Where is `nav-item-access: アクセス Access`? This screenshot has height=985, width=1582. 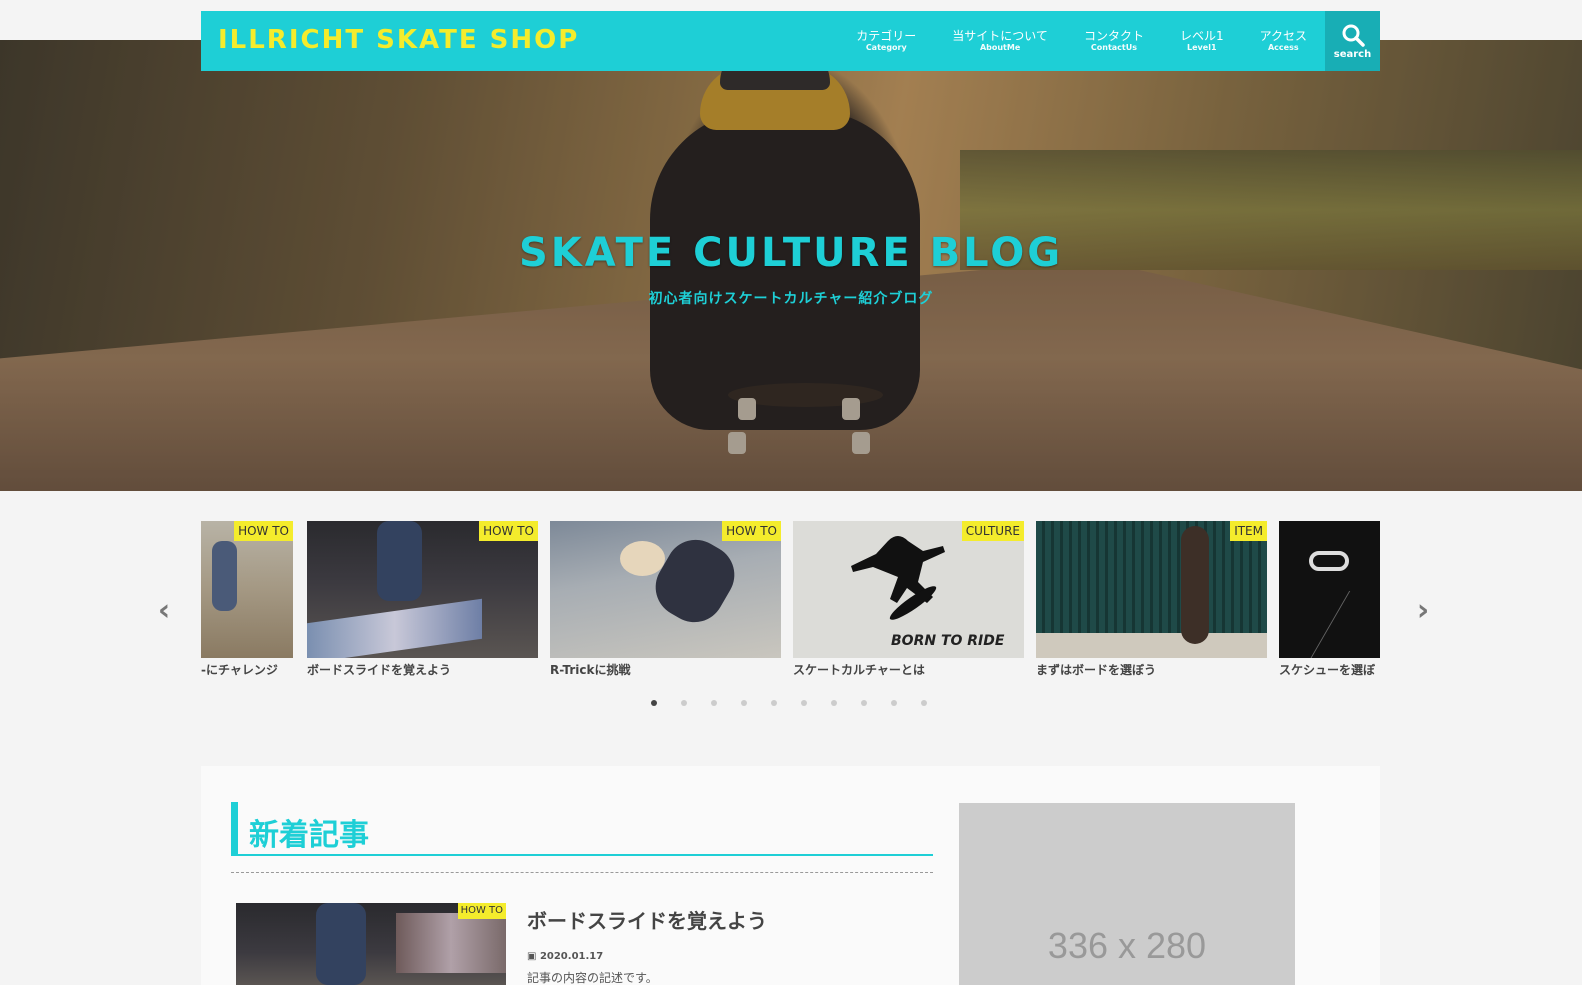 nav-item-access: アクセス Access is located at coordinates (1283, 41).